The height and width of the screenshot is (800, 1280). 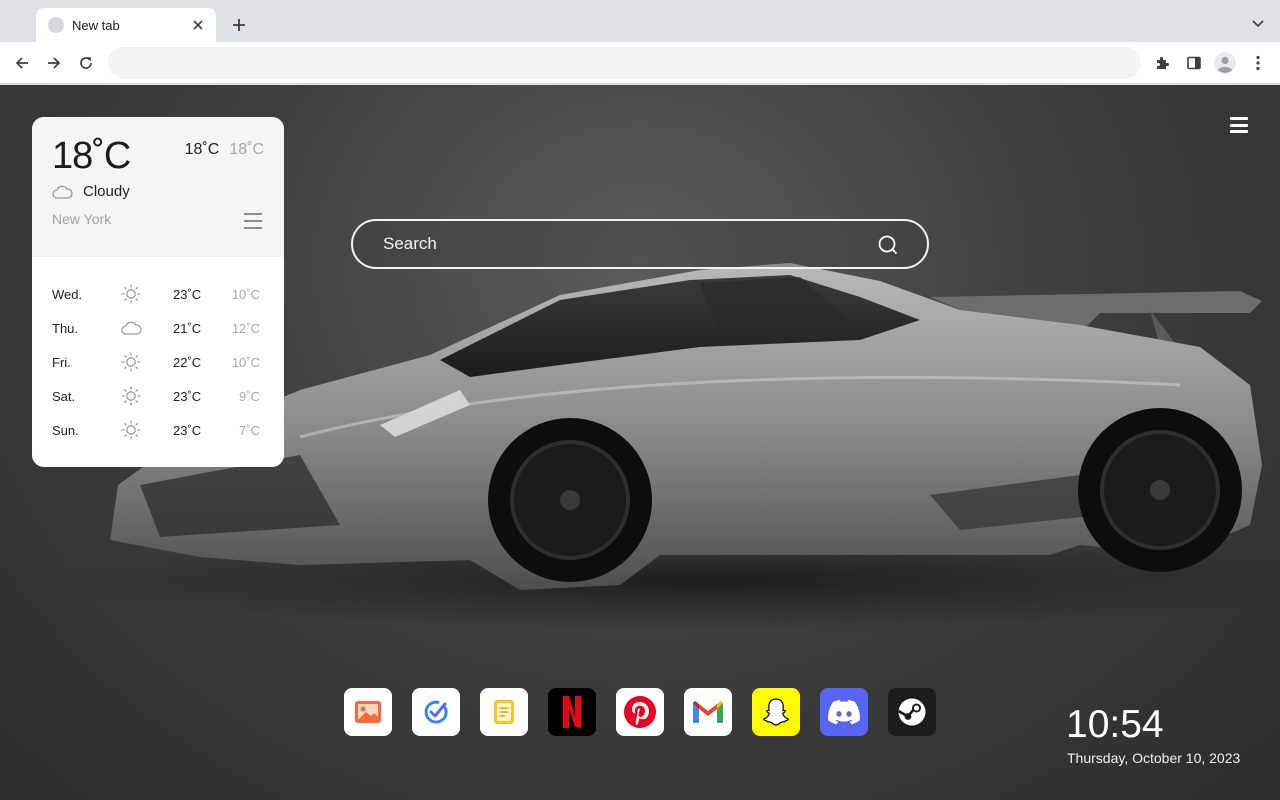 What do you see at coordinates (158, 396) in the screenshot?
I see `forecast-row: Sat. 23˚C 9˚C` at bounding box center [158, 396].